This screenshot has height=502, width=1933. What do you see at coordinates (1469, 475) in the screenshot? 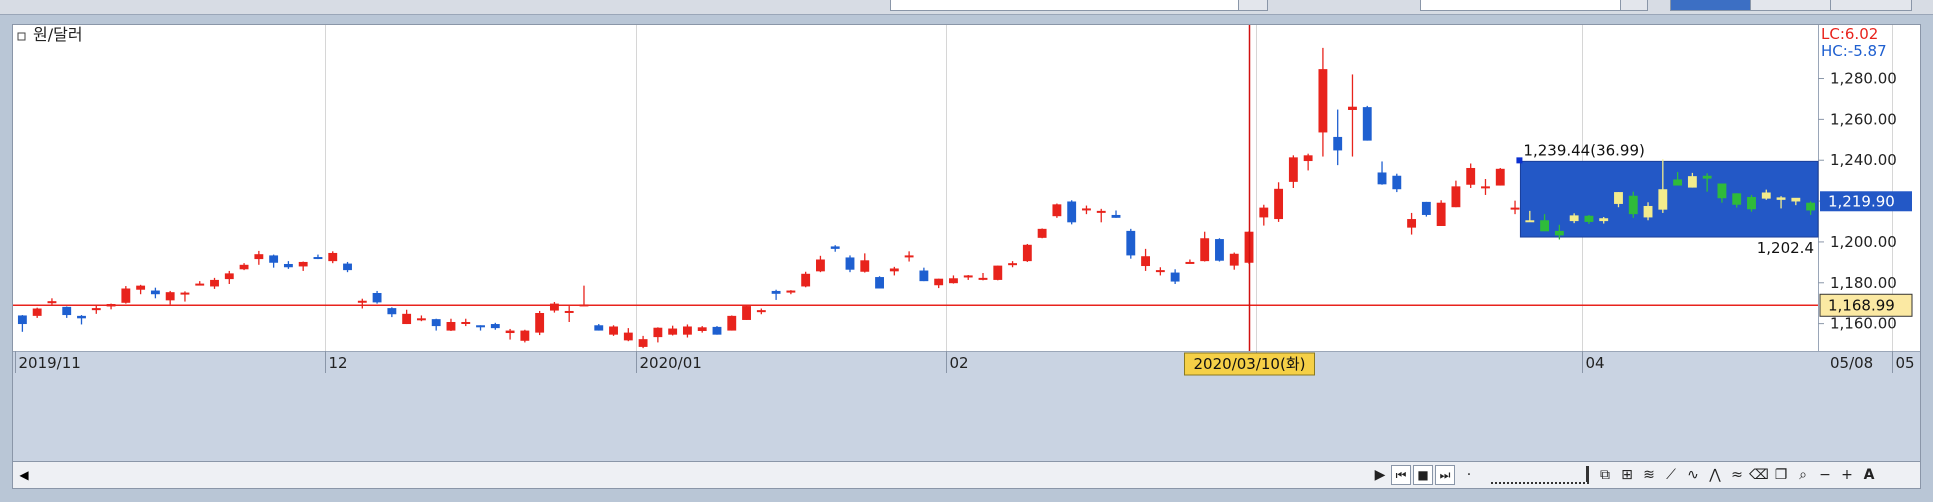
I see `zoom-slider-left-icon: ·` at bounding box center [1469, 475].